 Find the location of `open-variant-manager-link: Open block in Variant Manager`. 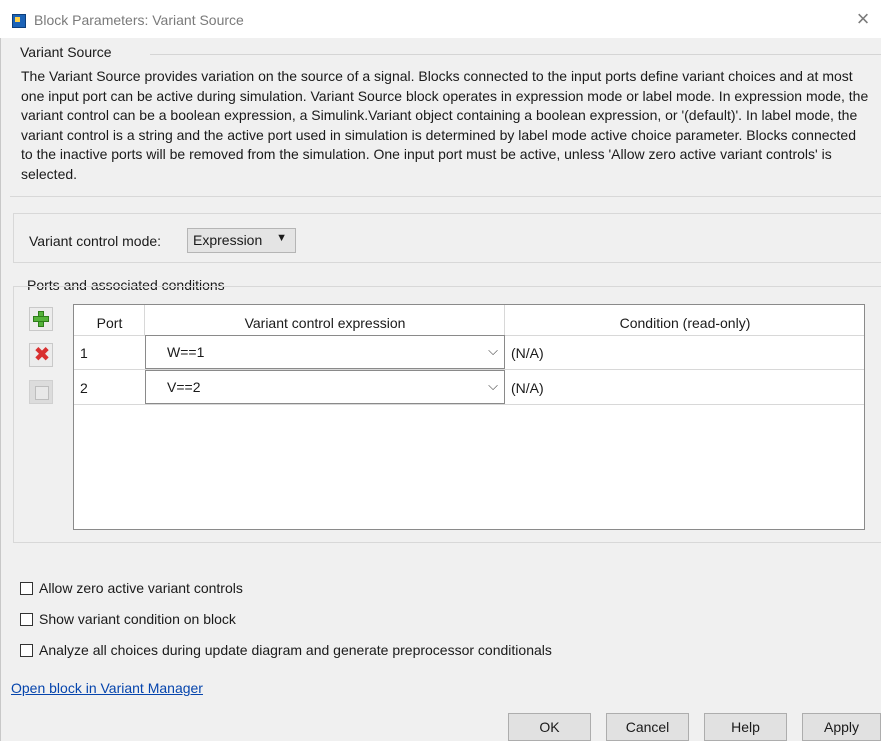

open-variant-manager-link: Open block in Variant Manager is located at coordinates (107, 688).